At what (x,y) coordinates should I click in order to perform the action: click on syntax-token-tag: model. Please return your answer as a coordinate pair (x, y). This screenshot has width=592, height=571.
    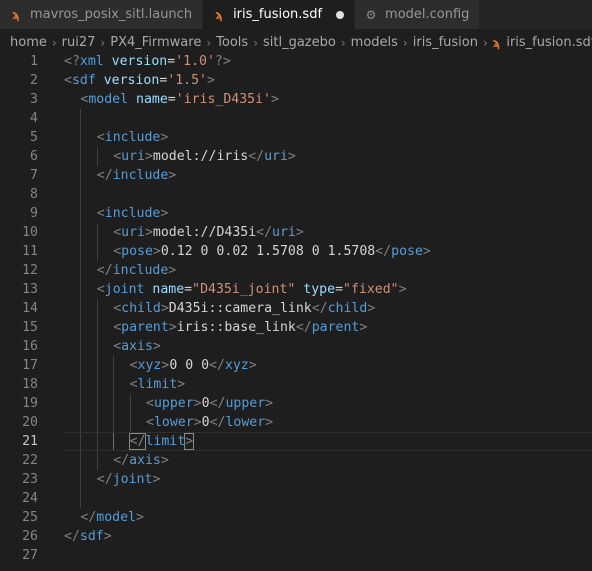
    Looking at the image, I should click on (116, 517).